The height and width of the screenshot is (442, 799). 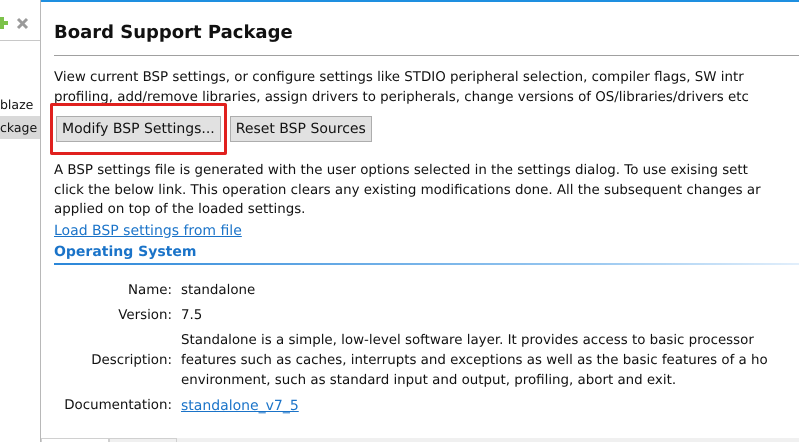 I want to click on close-icon, so click(x=22, y=23).